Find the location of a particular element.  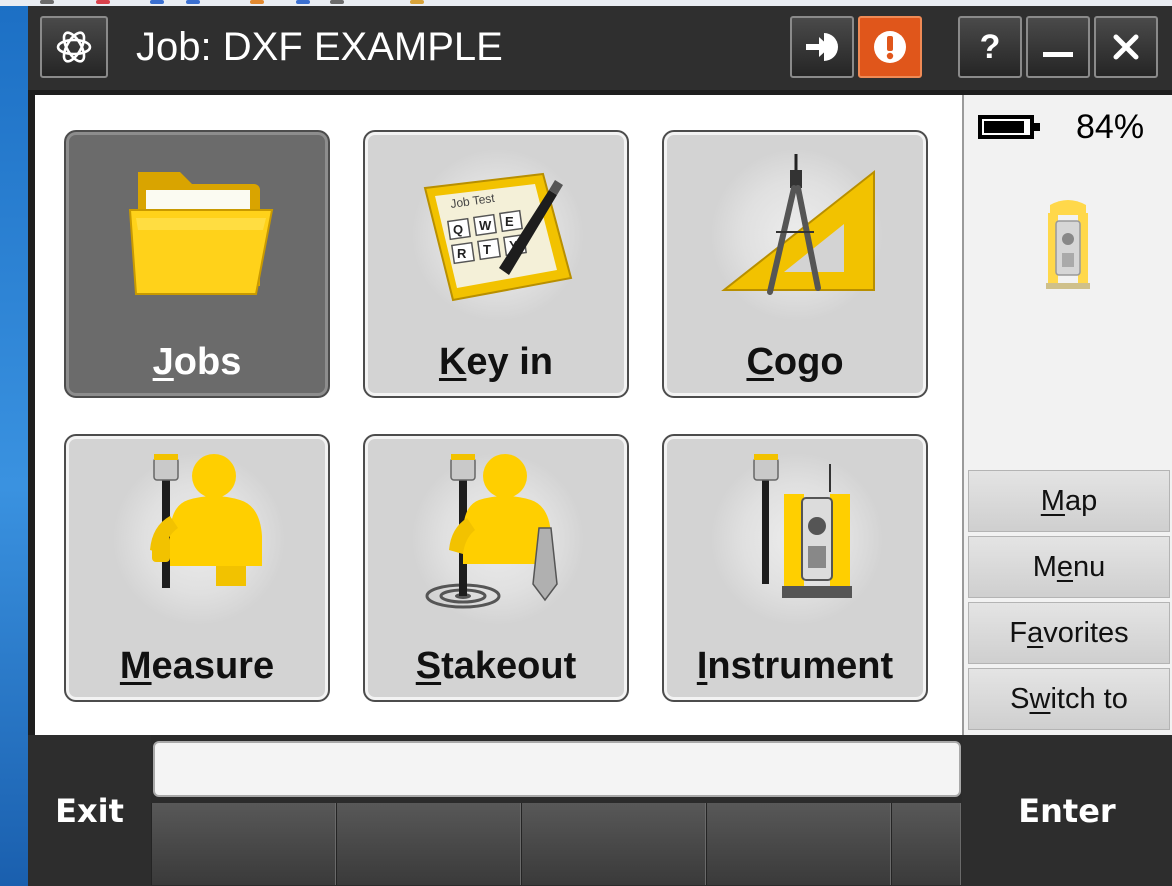

trimble-logo-icon is located at coordinates (74, 47).